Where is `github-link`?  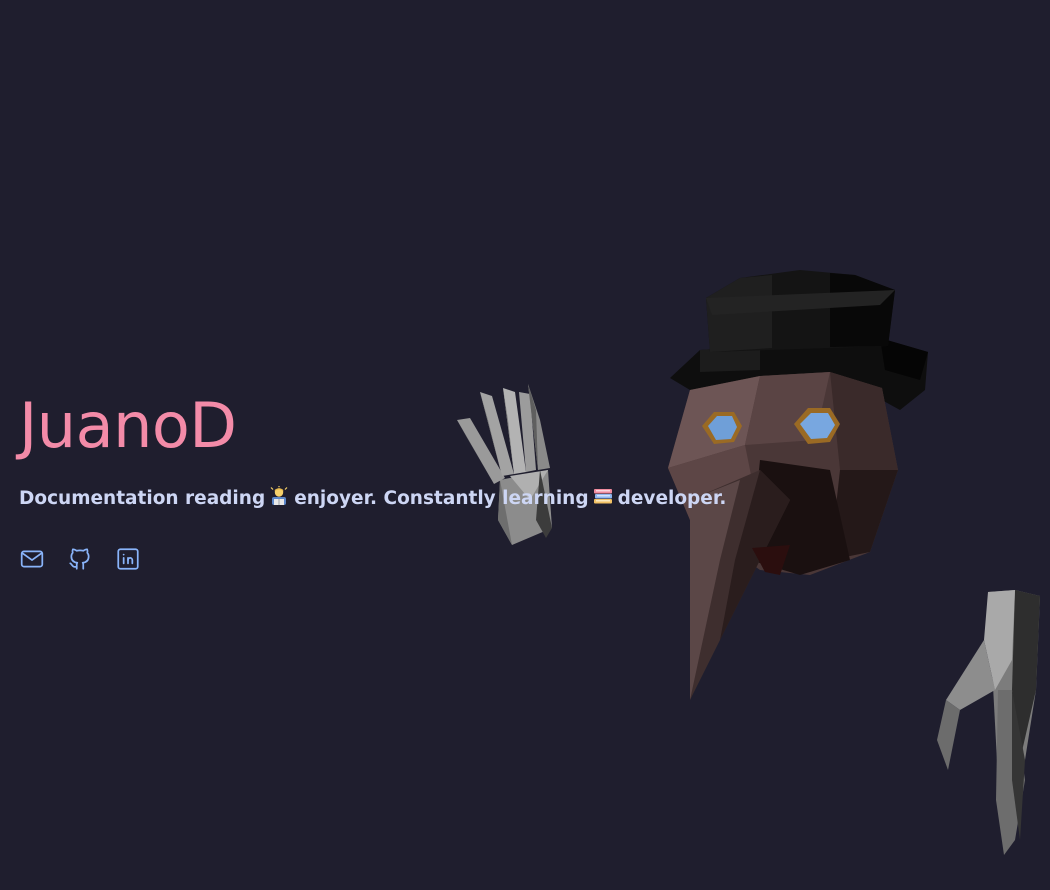
github-link is located at coordinates (80, 559).